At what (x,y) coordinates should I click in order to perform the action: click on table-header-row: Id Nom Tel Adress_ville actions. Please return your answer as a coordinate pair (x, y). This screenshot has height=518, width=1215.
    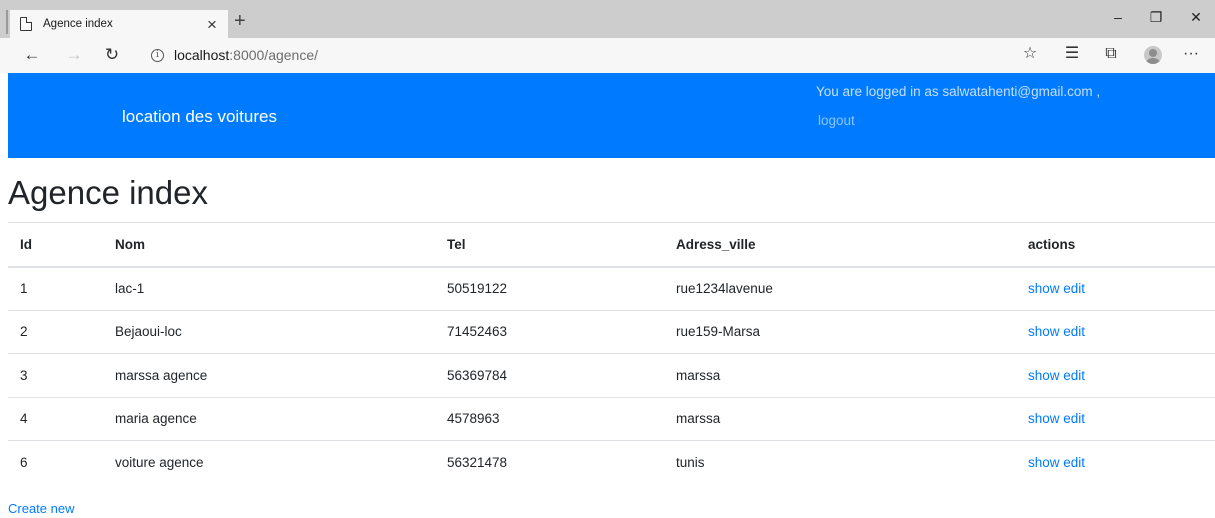
    Looking at the image, I should click on (611, 245).